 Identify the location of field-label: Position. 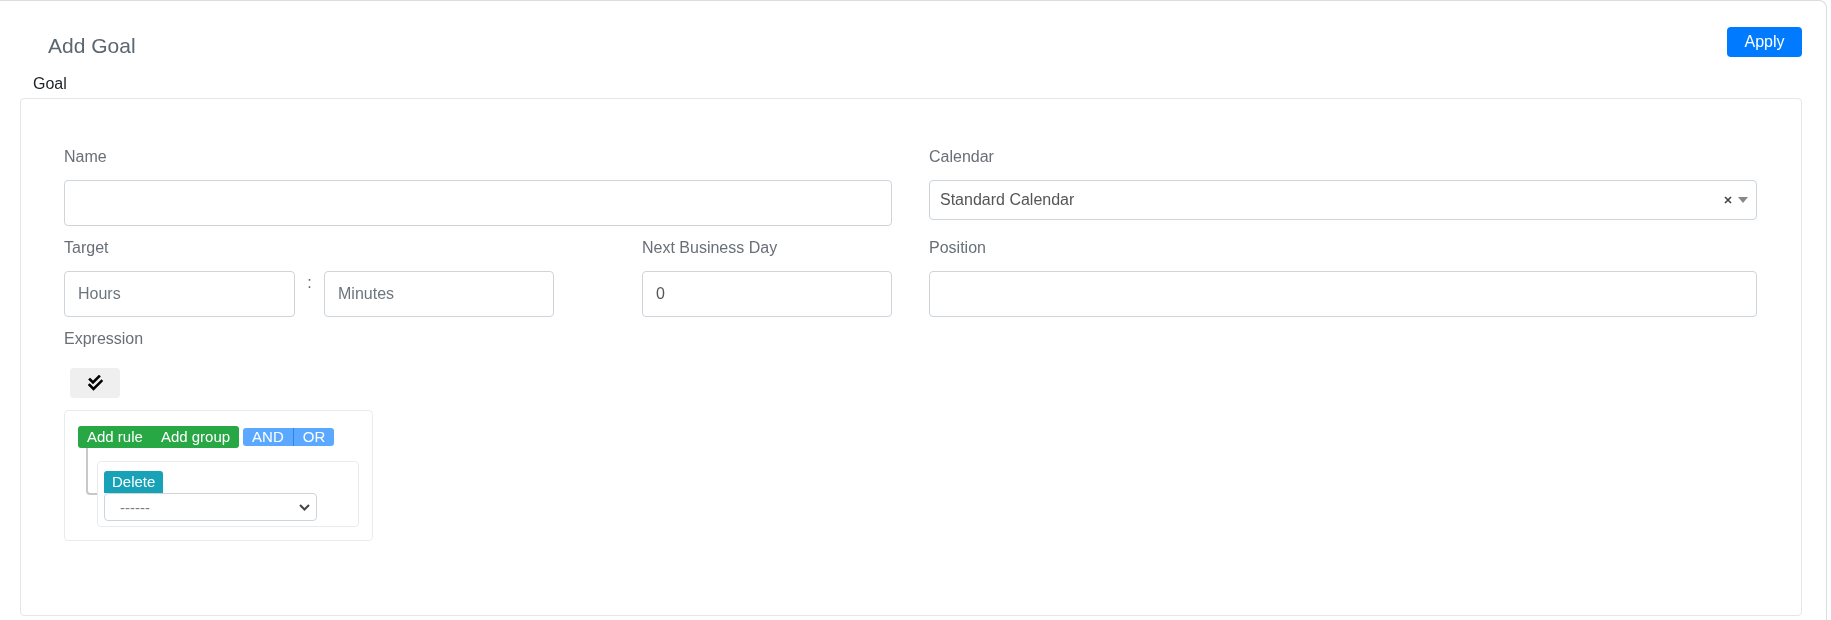
(957, 248).